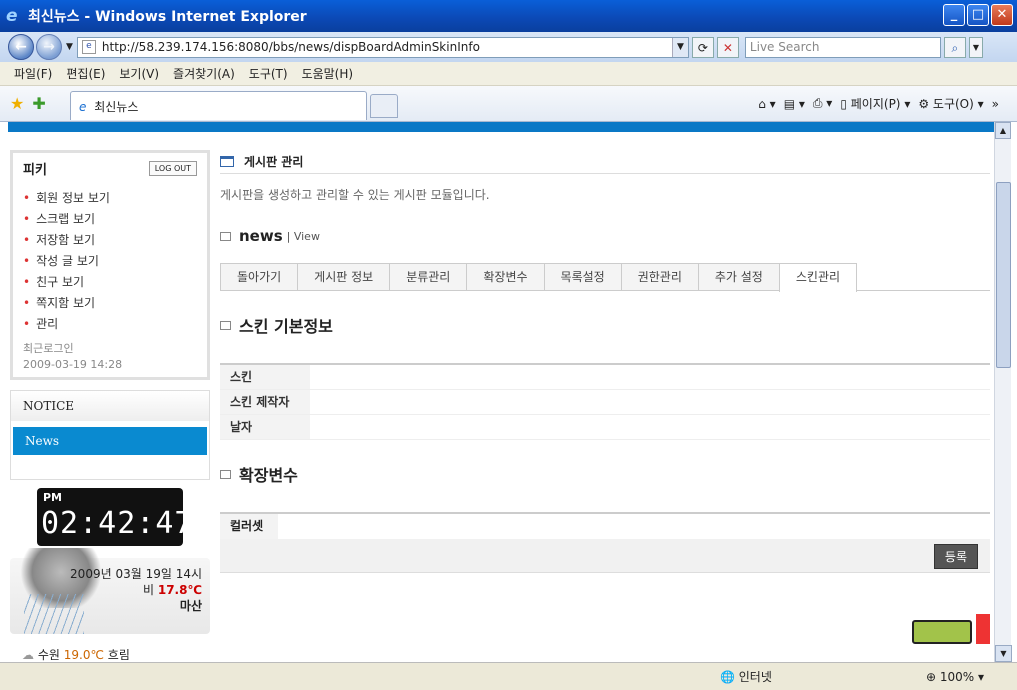  What do you see at coordinates (659, 276) in the screenshot?
I see `tab-permissions: 권한관리` at bounding box center [659, 276].